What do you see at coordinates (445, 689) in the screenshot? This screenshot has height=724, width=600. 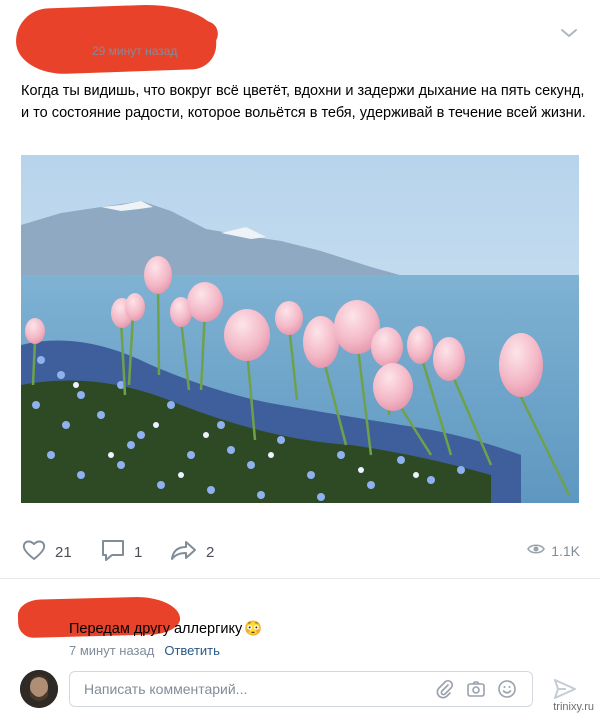 I see `paperclip-icon` at bounding box center [445, 689].